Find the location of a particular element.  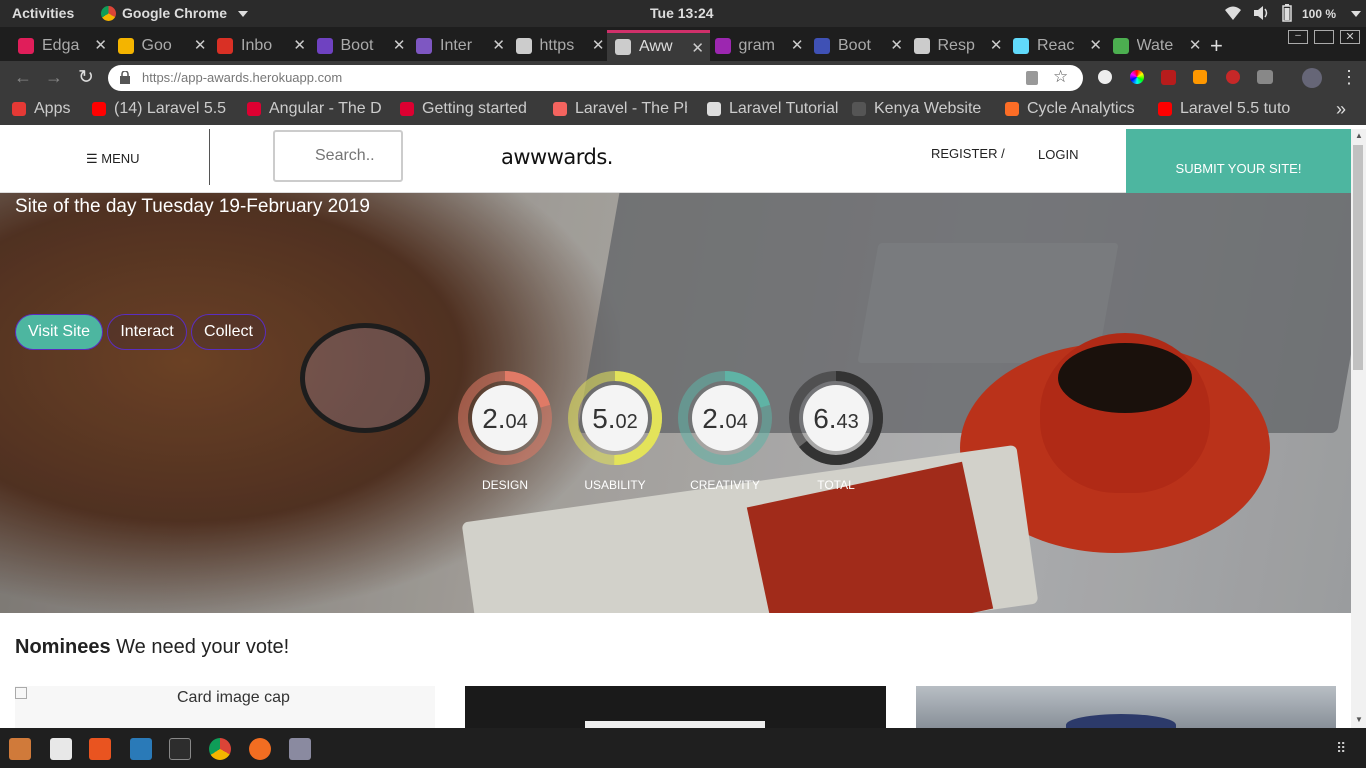

site-logo: awwwards. is located at coordinates (557, 157).